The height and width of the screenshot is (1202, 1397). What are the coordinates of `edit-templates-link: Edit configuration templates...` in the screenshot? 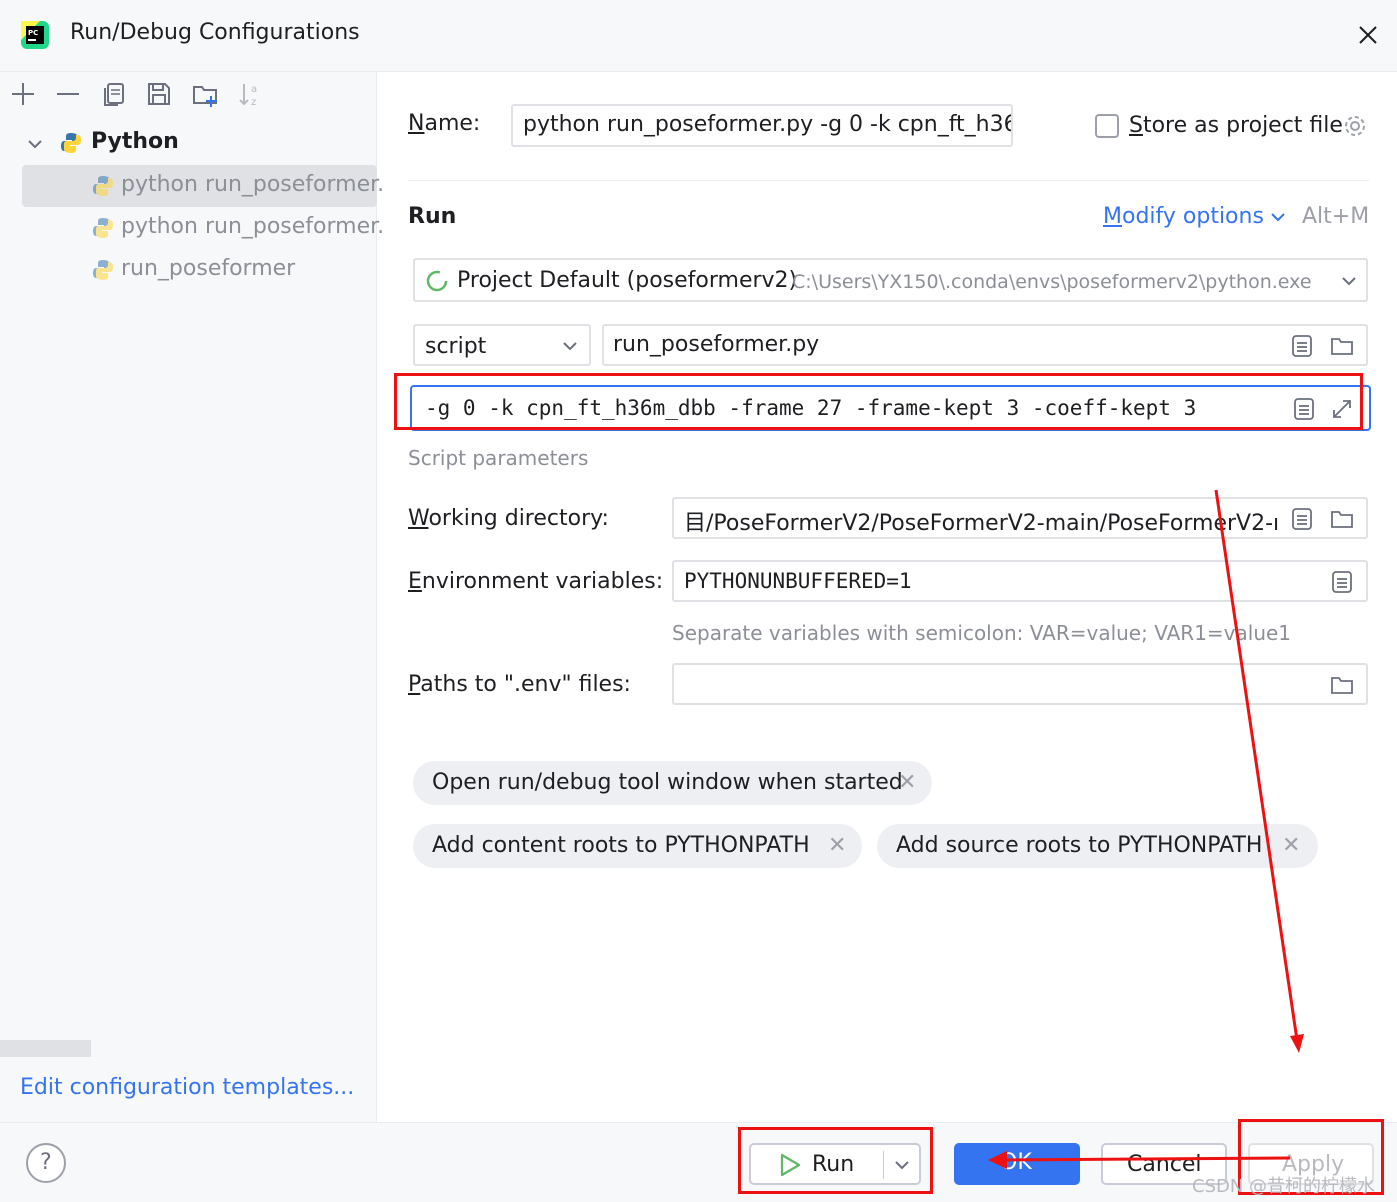 It's located at (187, 1087).